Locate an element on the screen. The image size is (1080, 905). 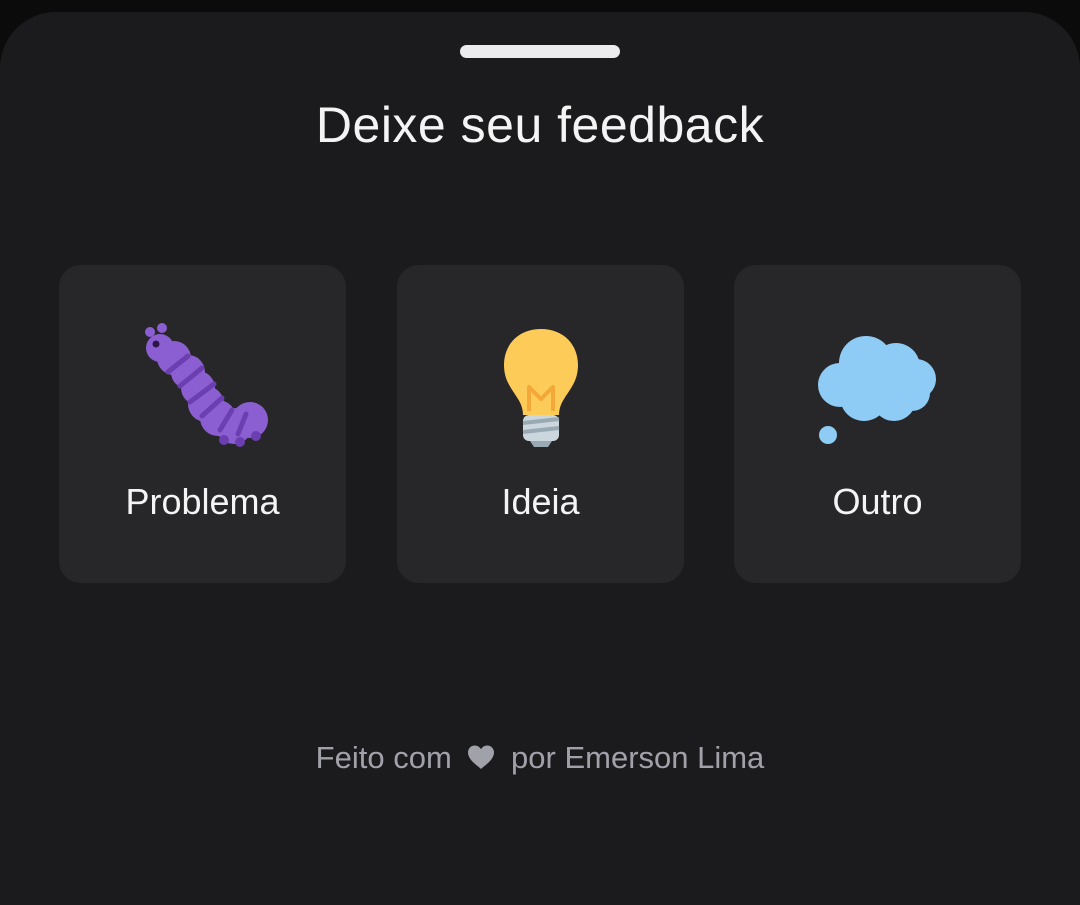
option-label: Problema is located at coordinates (202, 501).